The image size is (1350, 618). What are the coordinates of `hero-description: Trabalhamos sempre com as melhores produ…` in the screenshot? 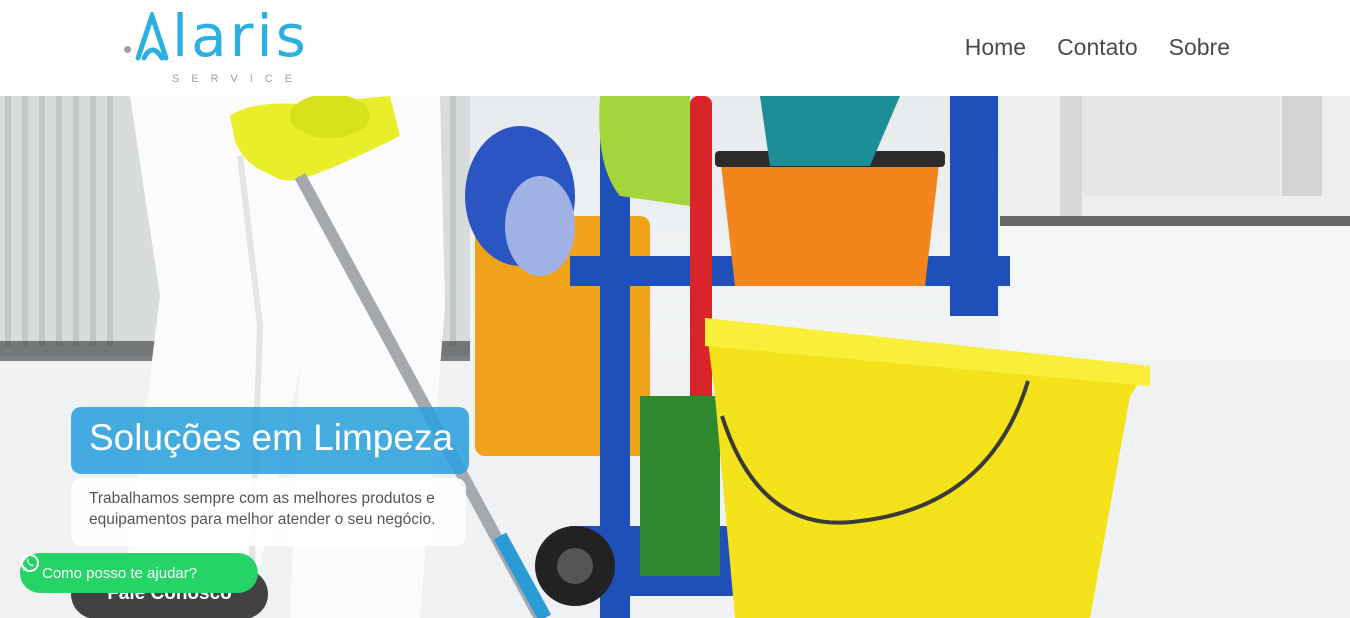 It's located at (262, 509).